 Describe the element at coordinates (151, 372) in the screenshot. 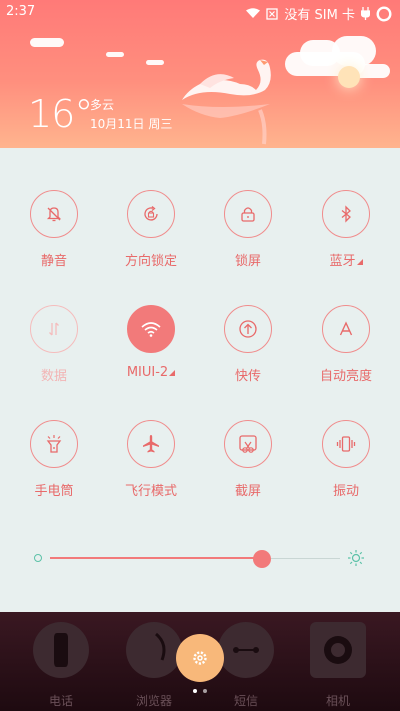

I see `wifi-label: MIUI-2` at that location.